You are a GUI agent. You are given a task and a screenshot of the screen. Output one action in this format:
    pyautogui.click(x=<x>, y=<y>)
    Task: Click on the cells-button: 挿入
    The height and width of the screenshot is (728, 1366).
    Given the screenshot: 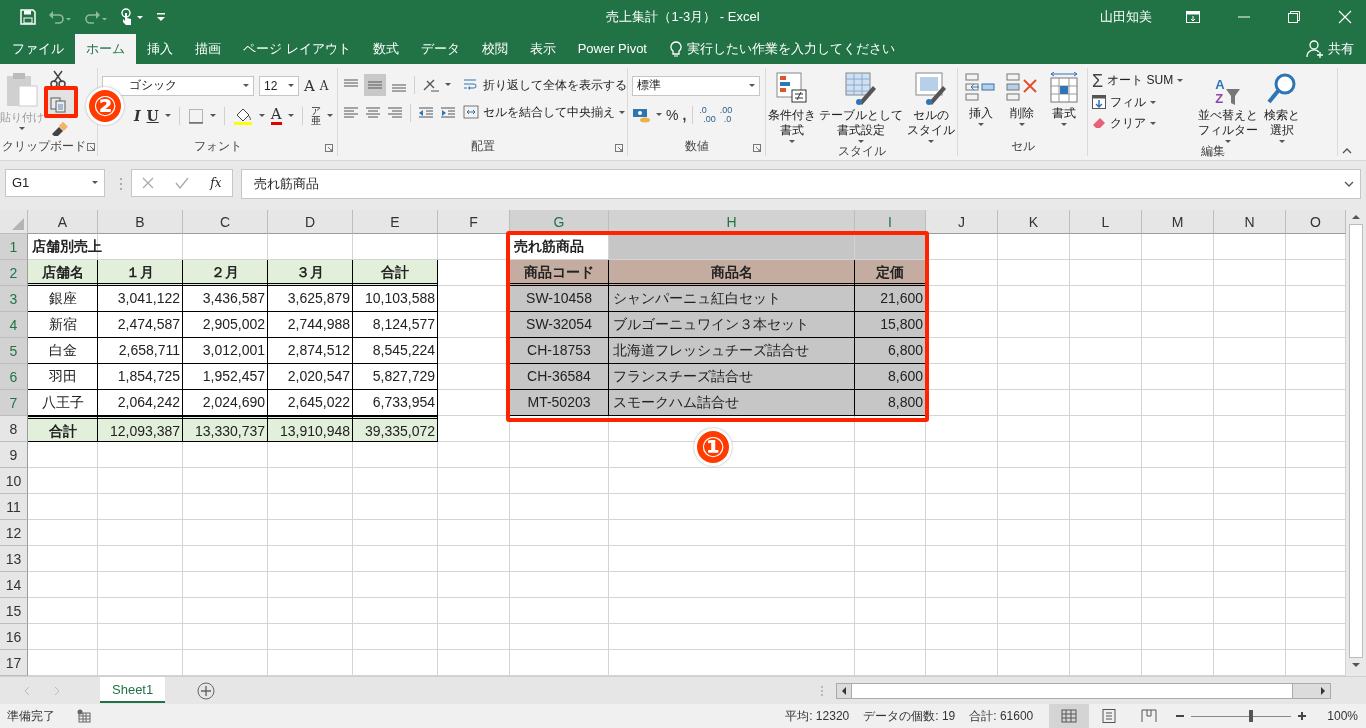 What is the action you would take?
    pyautogui.click(x=981, y=96)
    